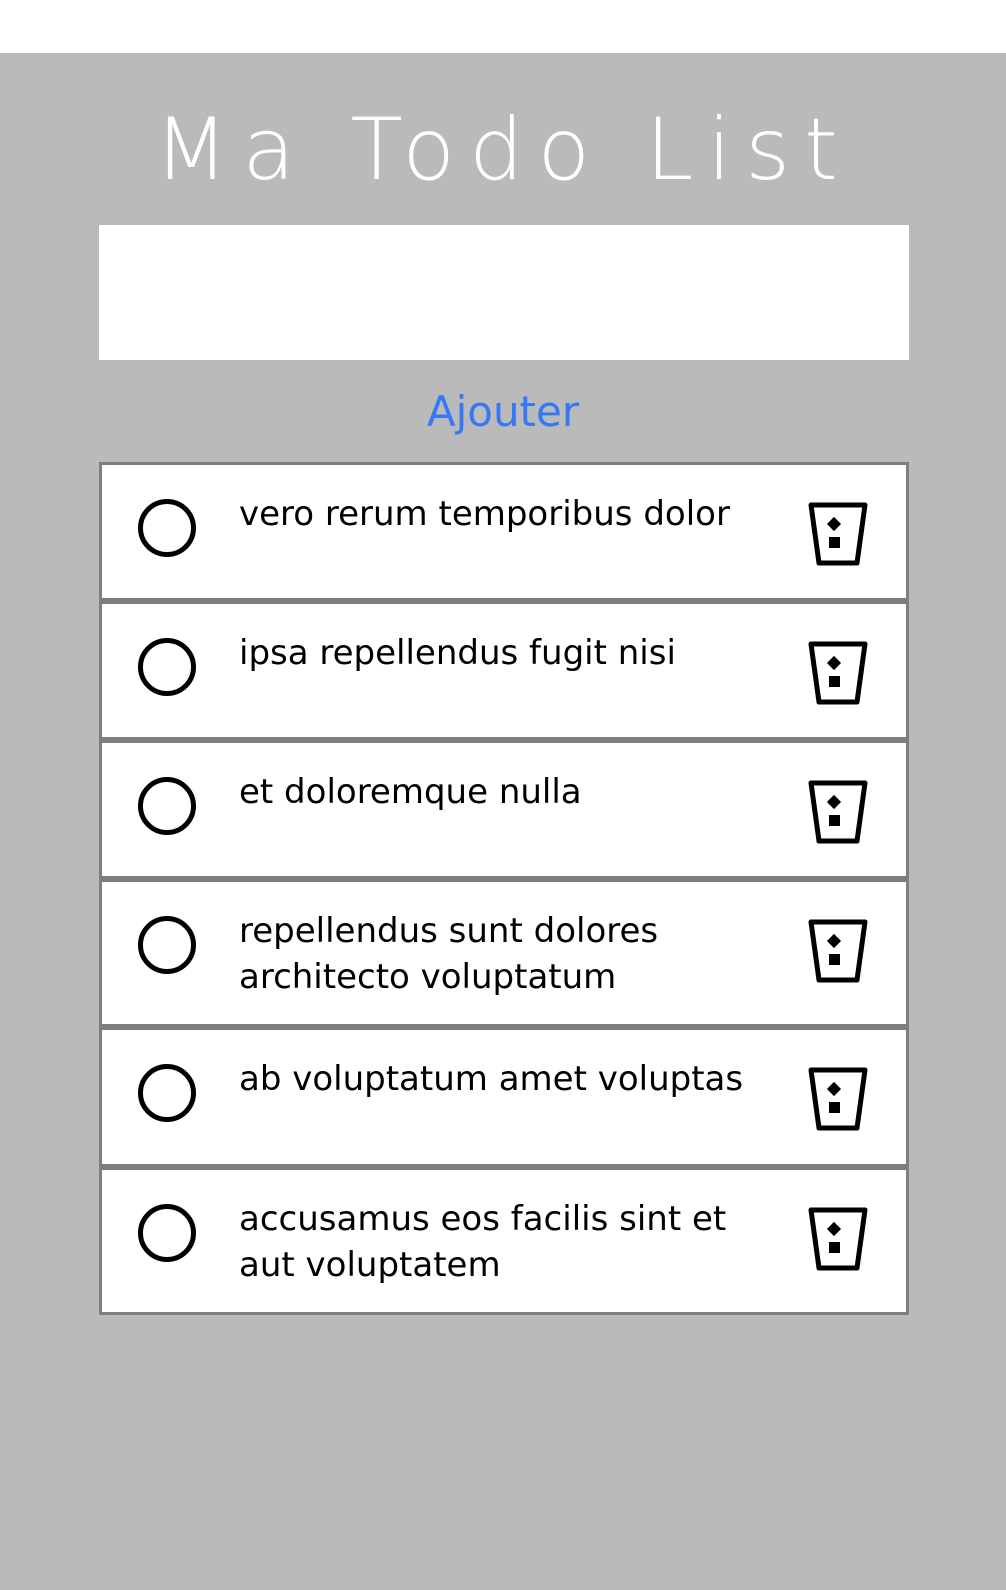 The height and width of the screenshot is (1590, 1006). Describe the element at coordinates (457, 653) in the screenshot. I see `todo-text: ipsa repellendus fugit nisi` at that location.